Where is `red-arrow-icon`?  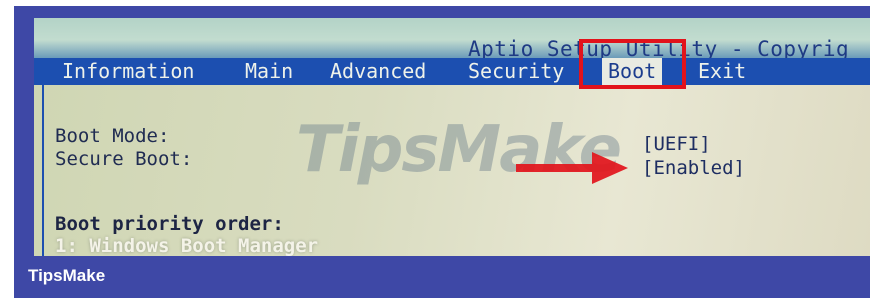 red-arrow-icon is located at coordinates (572, 168).